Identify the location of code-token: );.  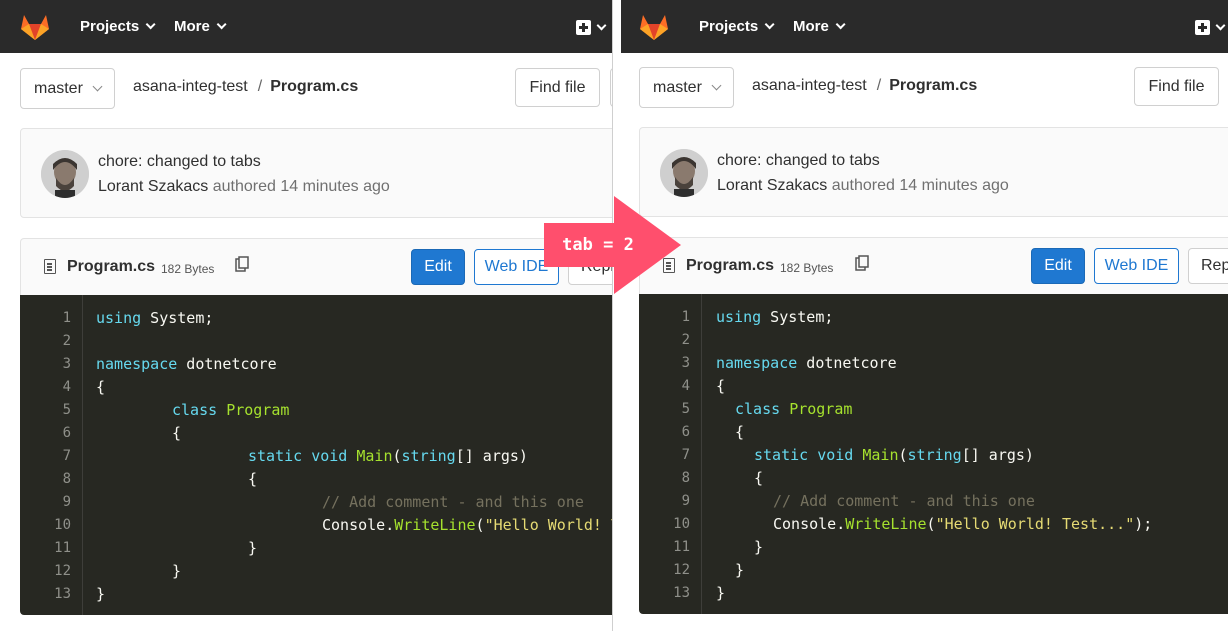
(1143, 524).